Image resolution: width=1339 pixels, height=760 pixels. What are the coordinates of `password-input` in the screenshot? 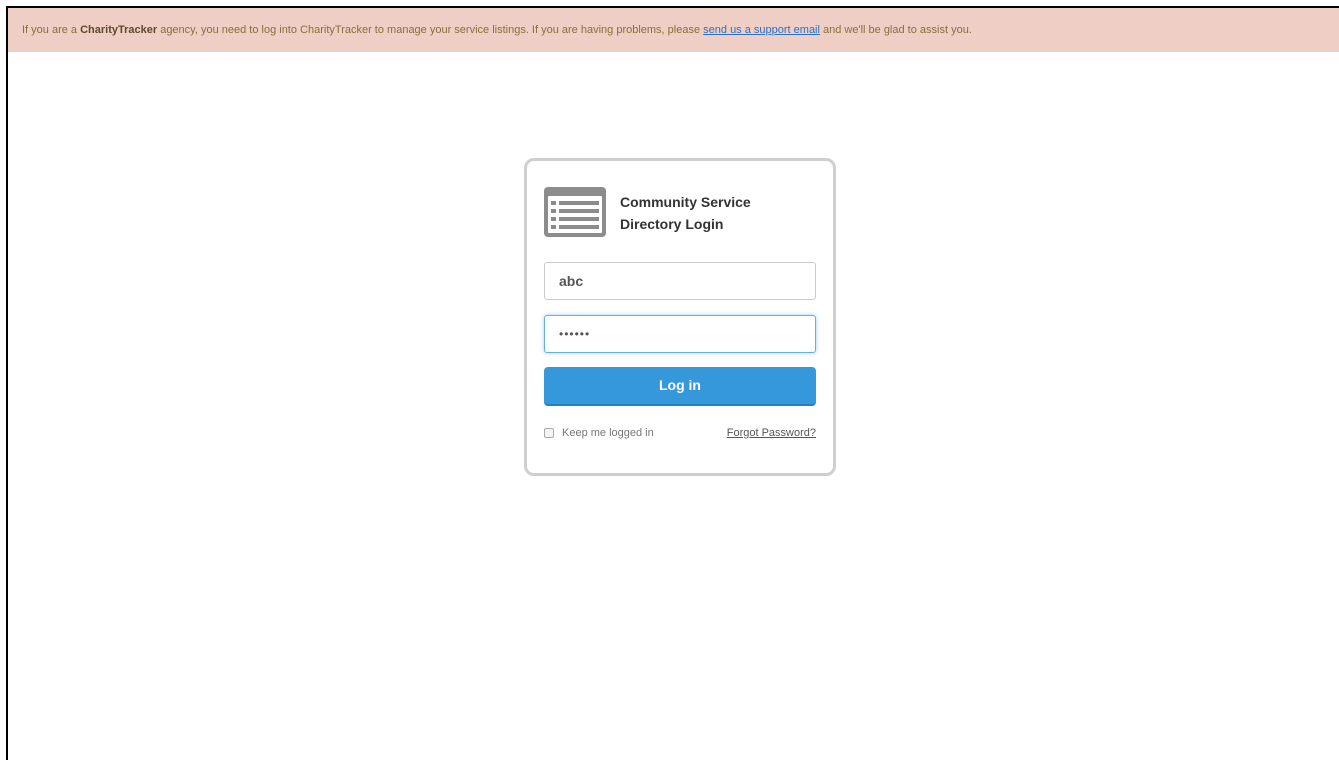 It's located at (680, 334).